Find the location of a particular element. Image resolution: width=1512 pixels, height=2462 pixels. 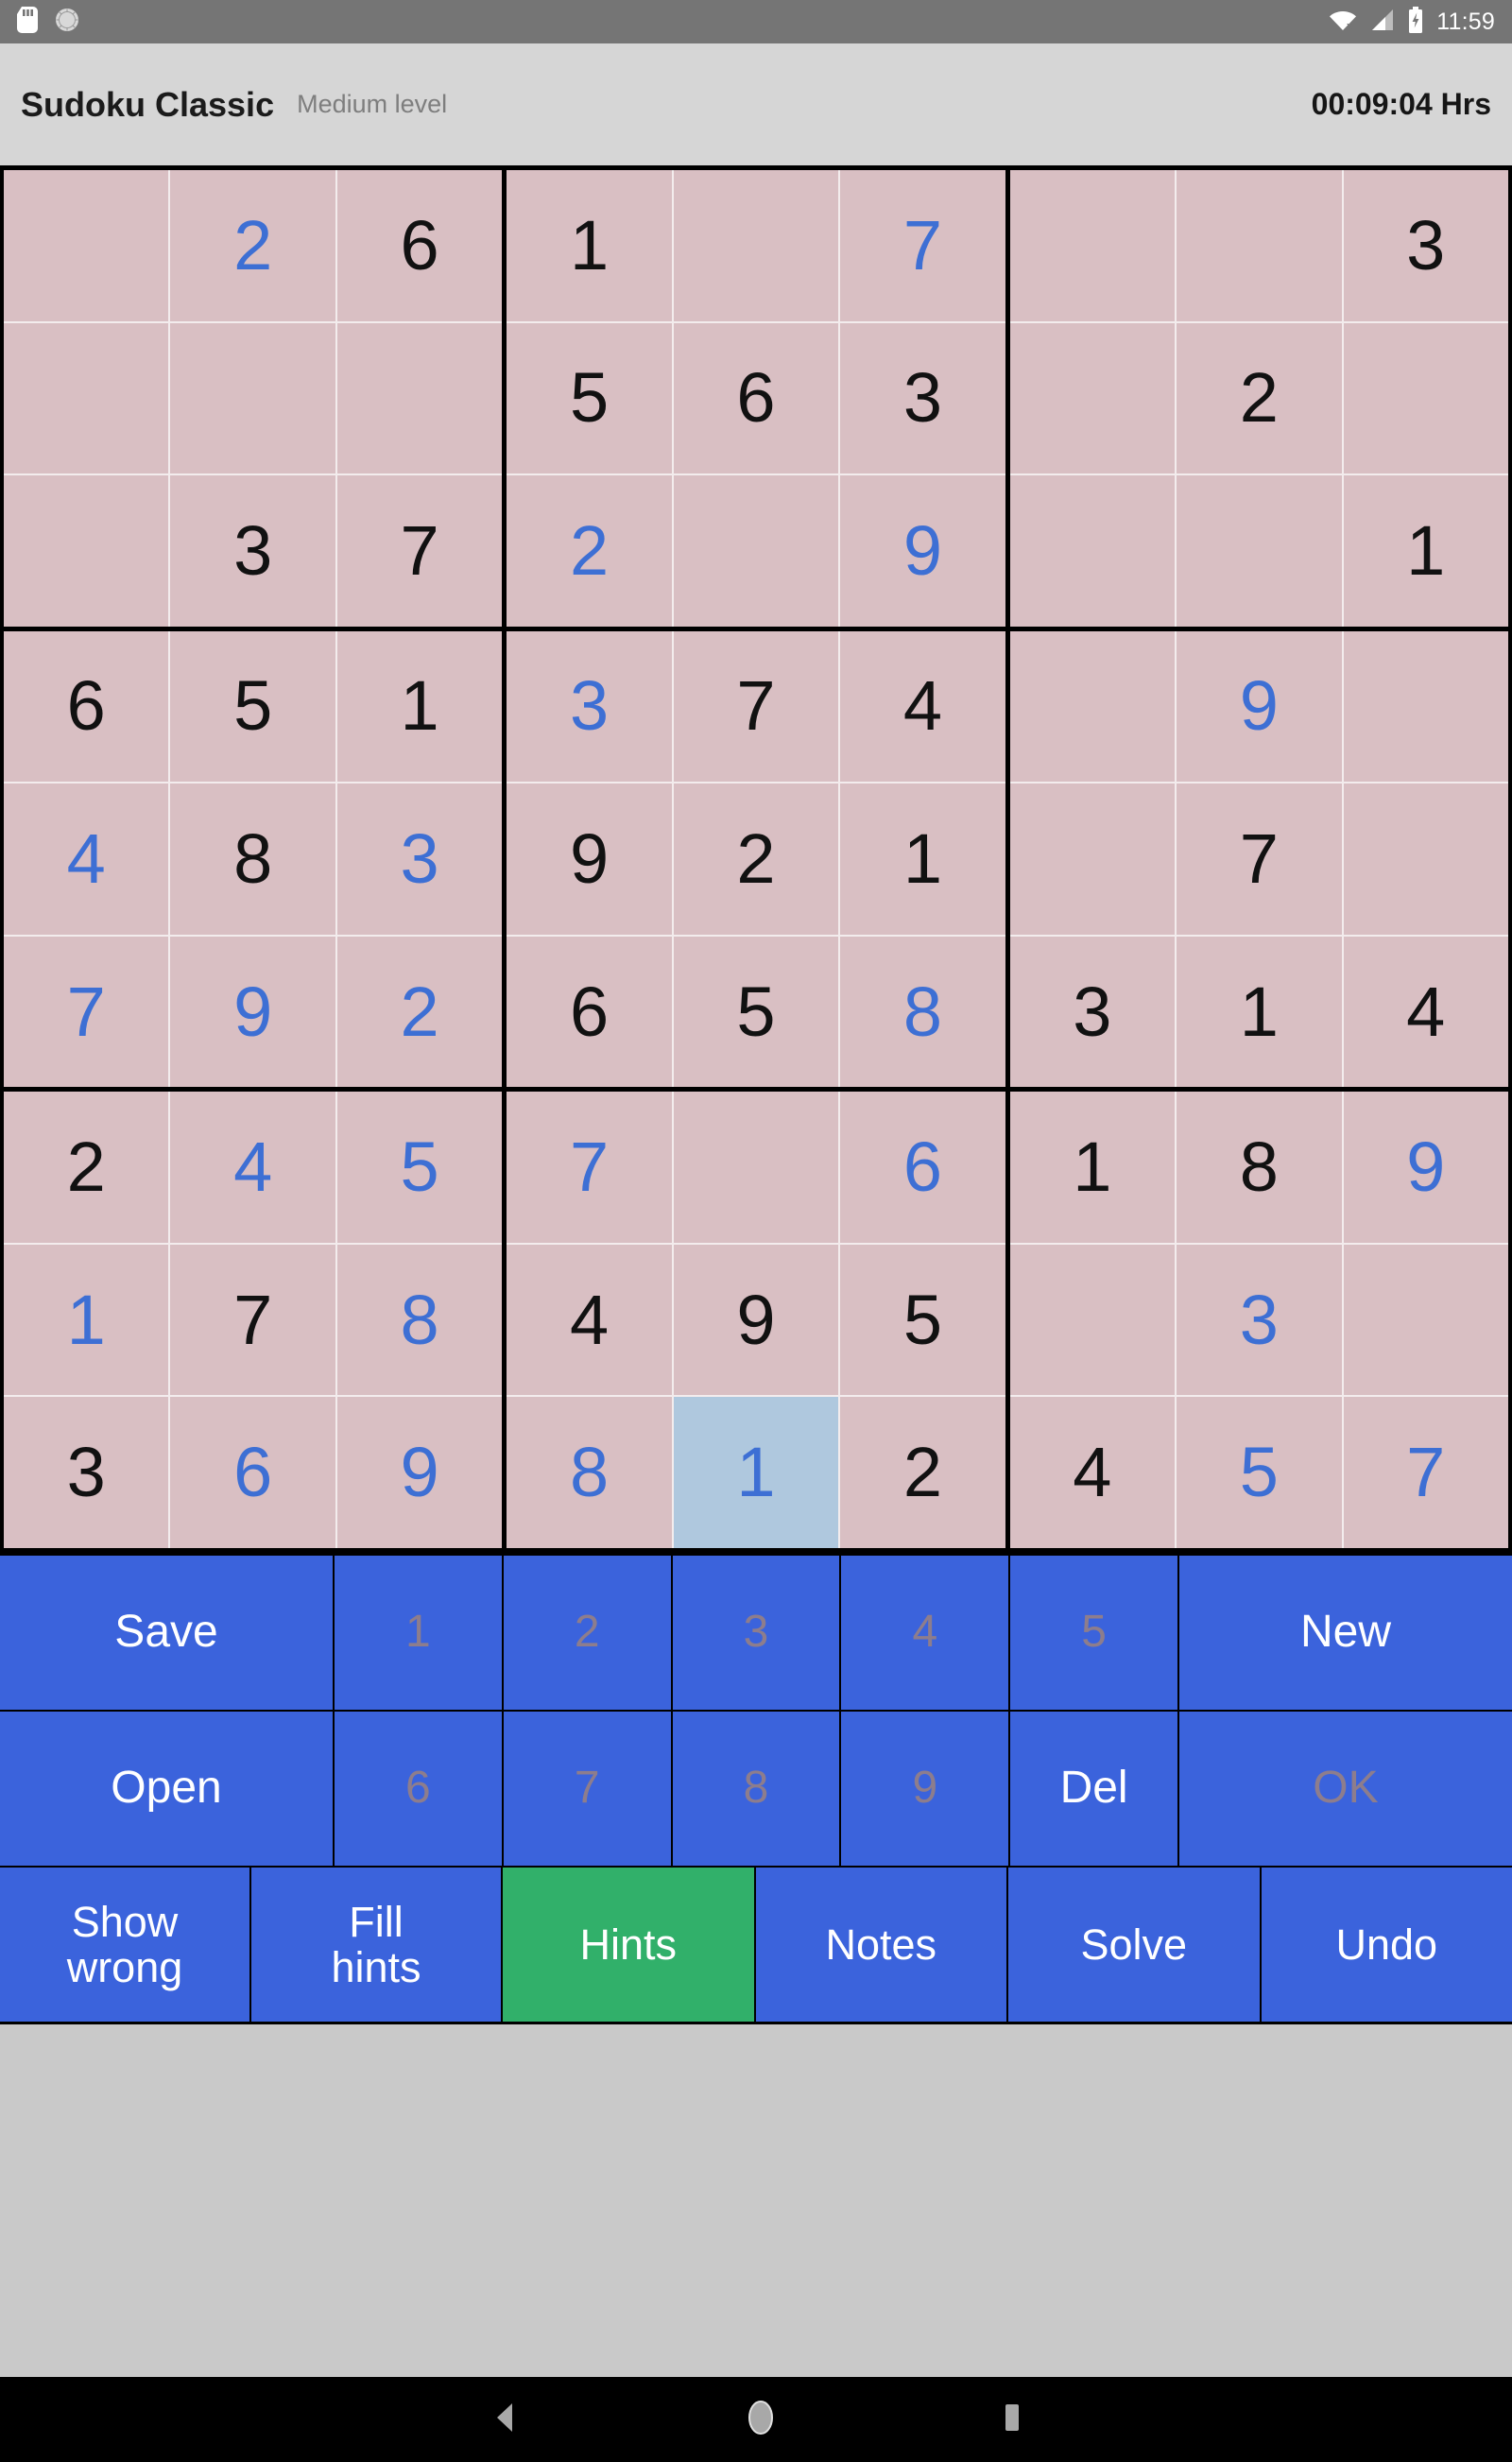

action-hints: Hints is located at coordinates (628, 1945).